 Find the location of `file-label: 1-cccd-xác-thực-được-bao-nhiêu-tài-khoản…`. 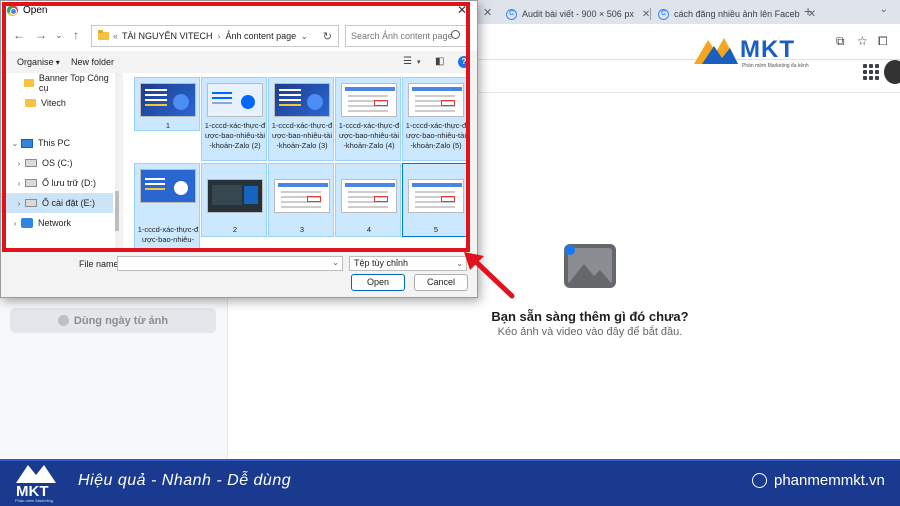

file-label: 1-cccd-xác-thực-được-bao-nhiêu-tài-khoản… is located at coordinates (235, 135).